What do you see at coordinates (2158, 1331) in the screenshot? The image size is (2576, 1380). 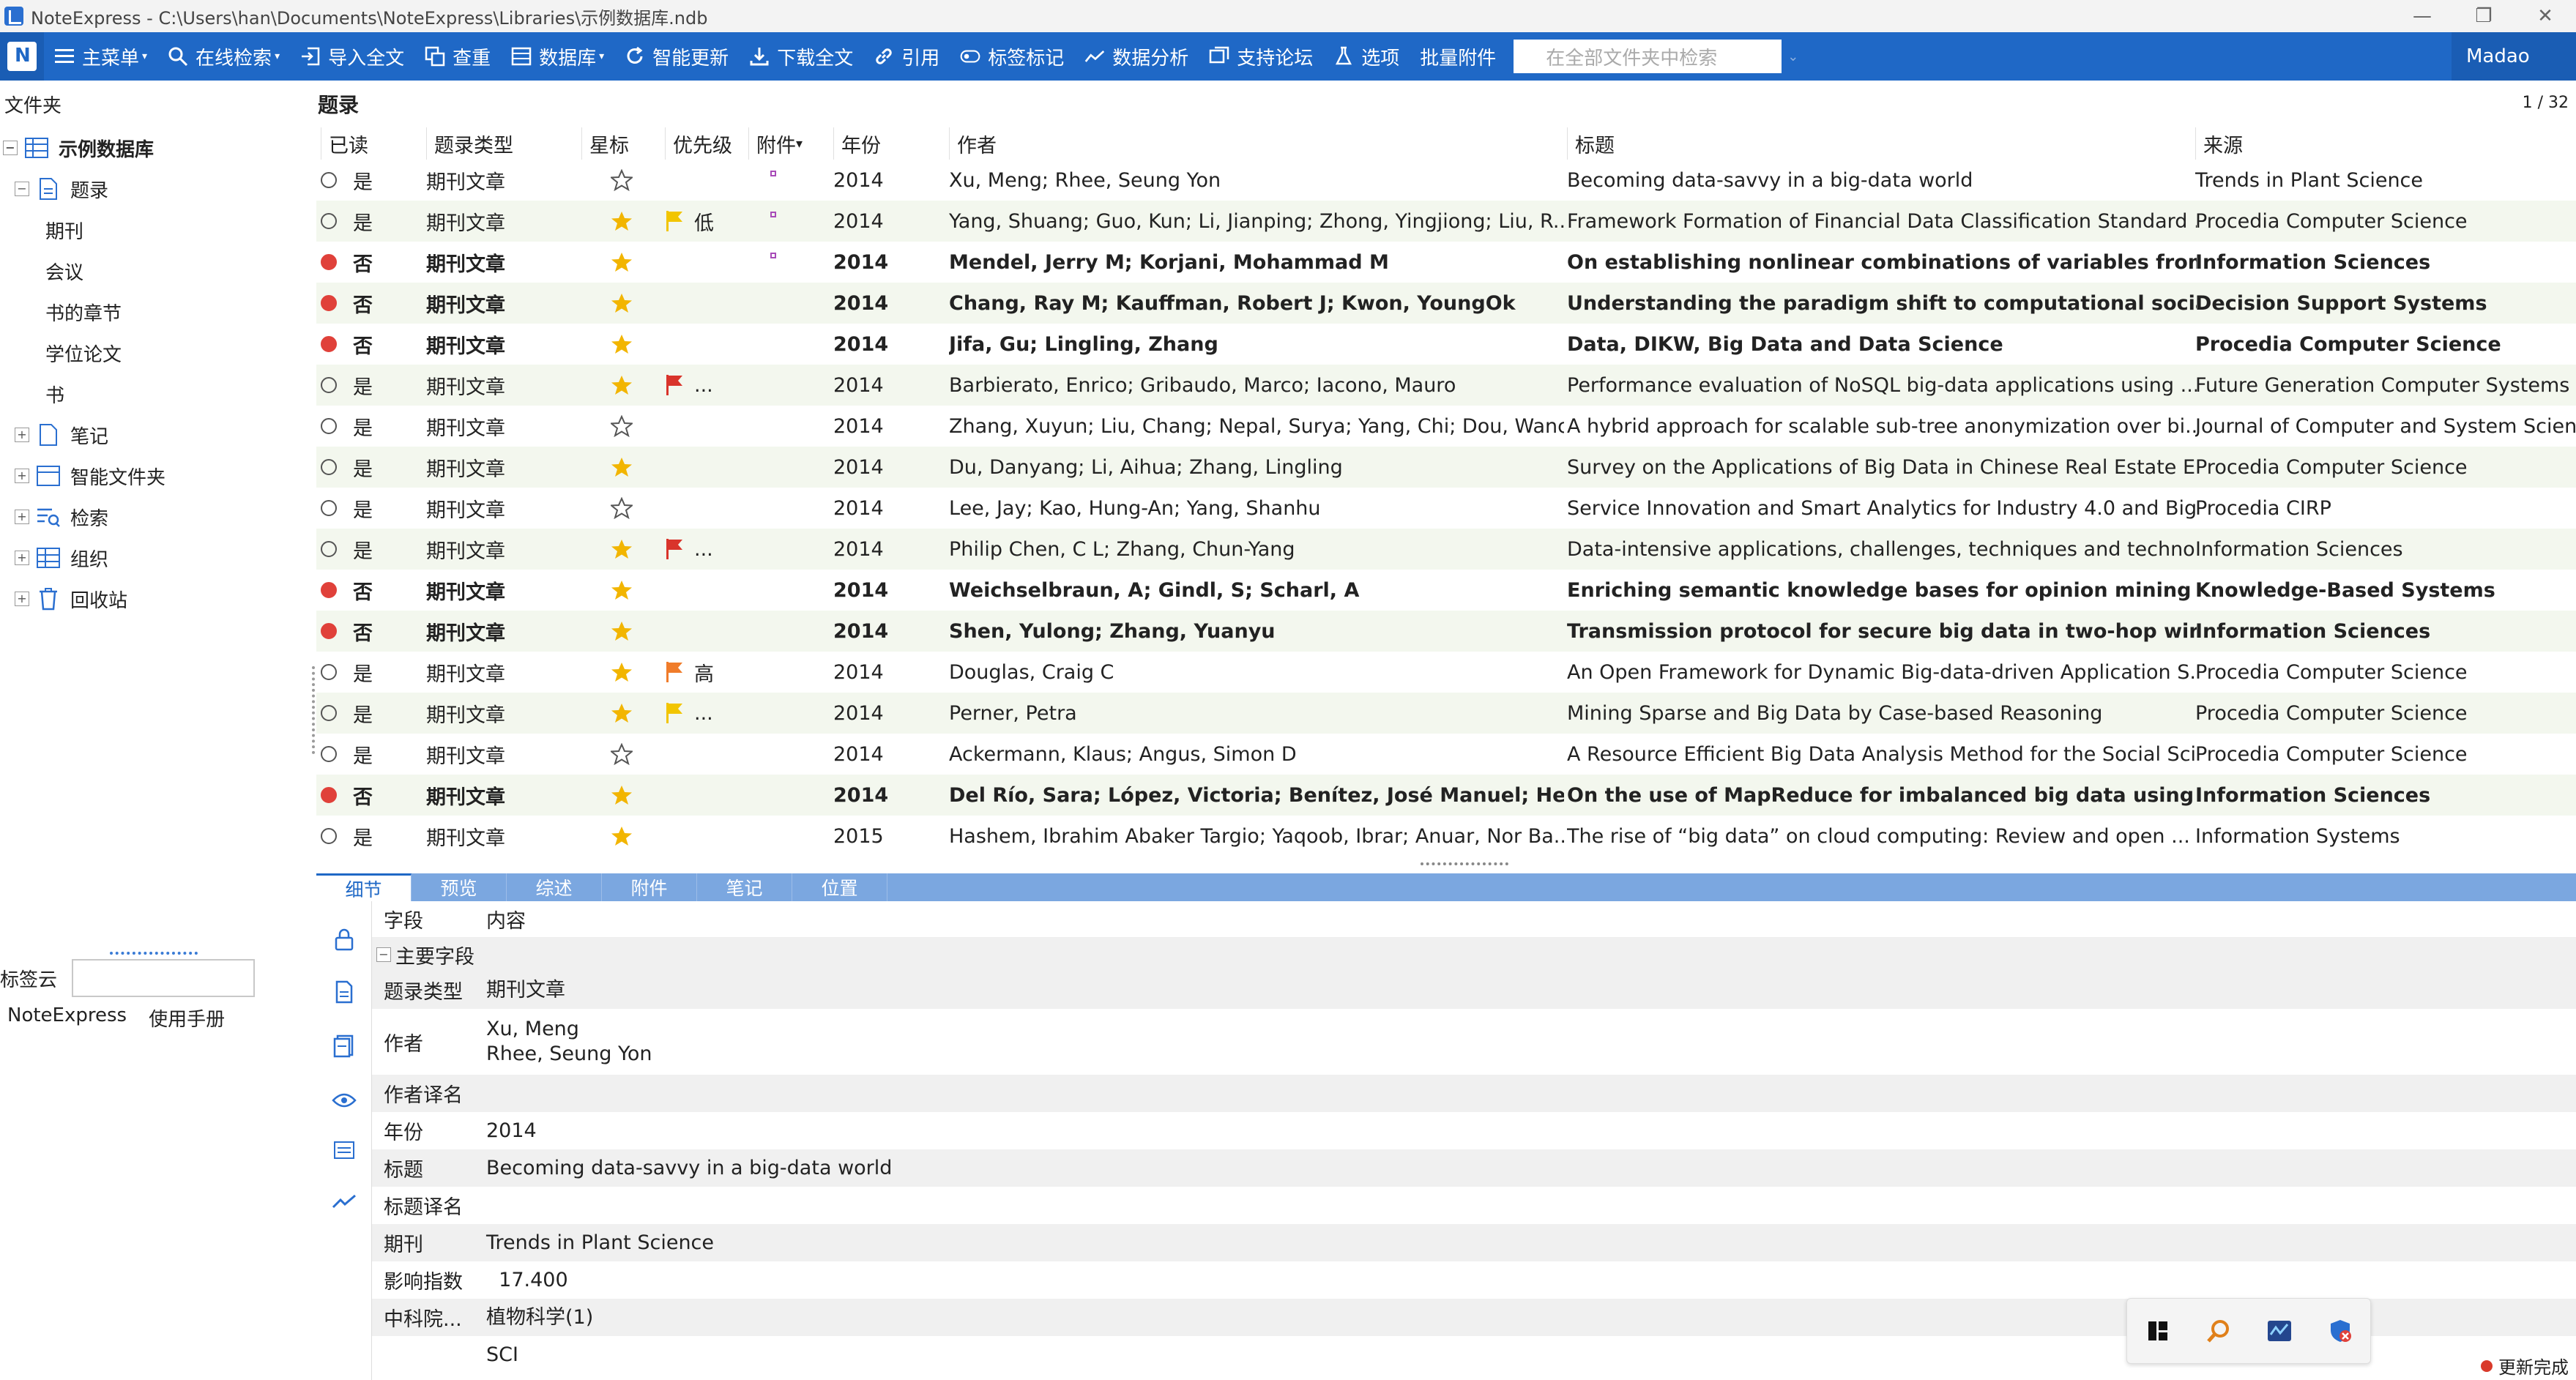 I see `bookmark-app-icon` at bounding box center [2158, 1331].